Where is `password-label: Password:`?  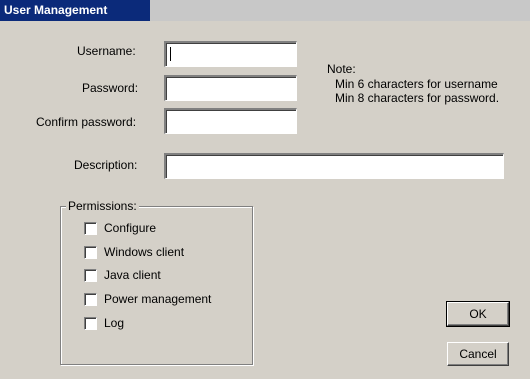 password-label: Password: is located at coordinates (110, 88).